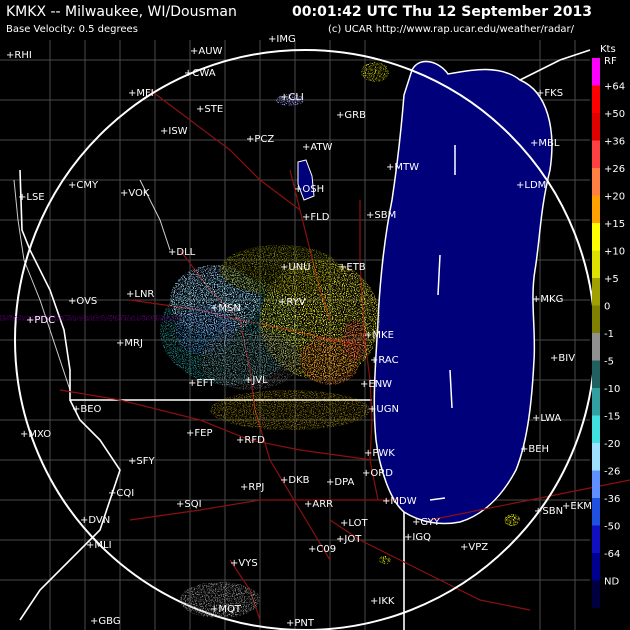 The height and width of the screenshot is (630, 630). Describe the element at coordinates (547, 299) in the screenshot. I see `city-label-mkg: +MKG` at that location.